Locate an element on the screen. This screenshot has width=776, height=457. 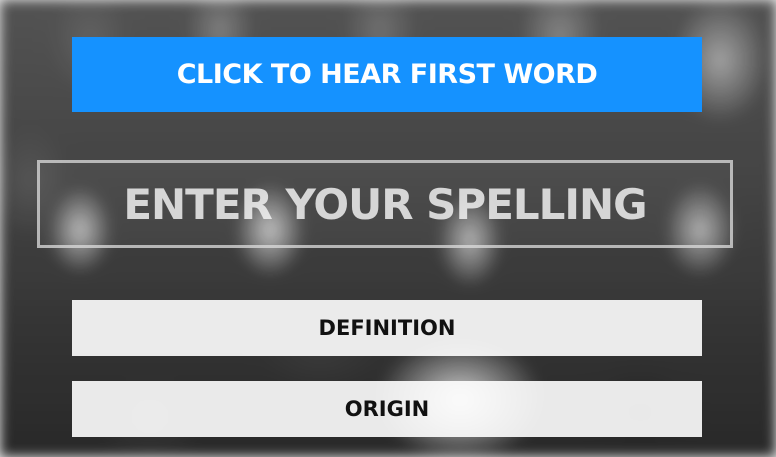
hear-word-button: CLICK TO HEAR FIRST WORD is located at coordinates (387, 74).